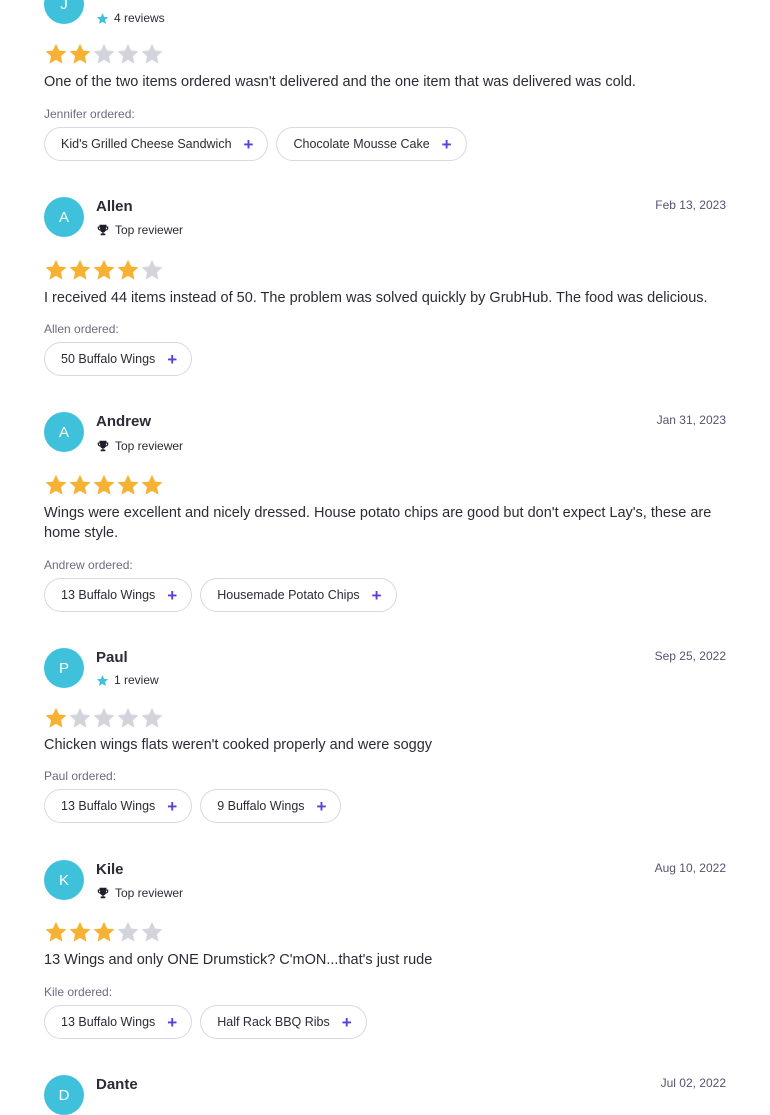 The image size is (770, 1115). Describe the element at coordinates (81, 329) in the screenshot. I see `ordered-label: Allen ordered:` at that location.